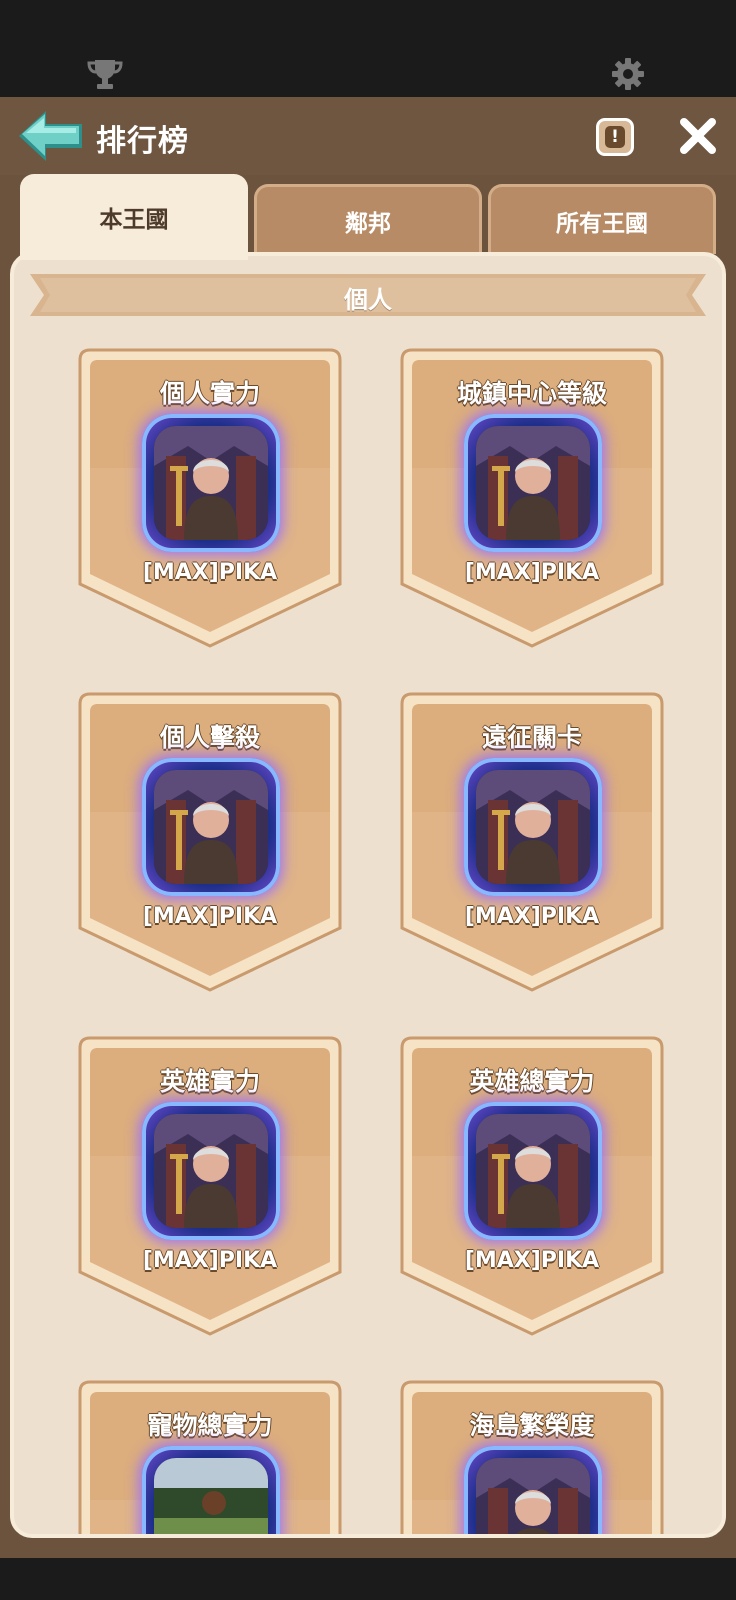 The width and height of the screenshot is (736, 1600). I want to click on section-banner: 個人, so click(368, 295).